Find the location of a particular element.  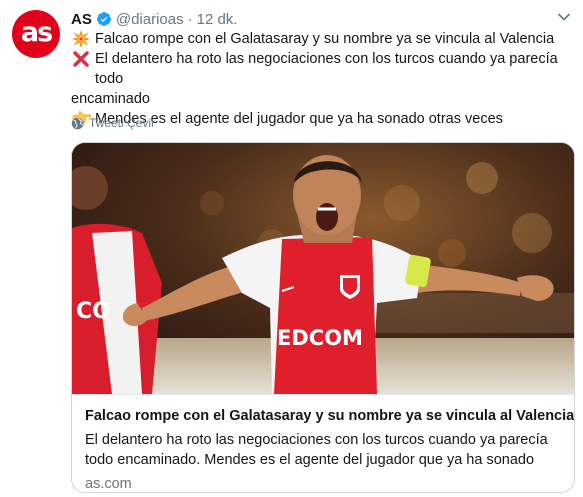

translate-label: Tweeti Çevir is located at coordinates (122, 123).